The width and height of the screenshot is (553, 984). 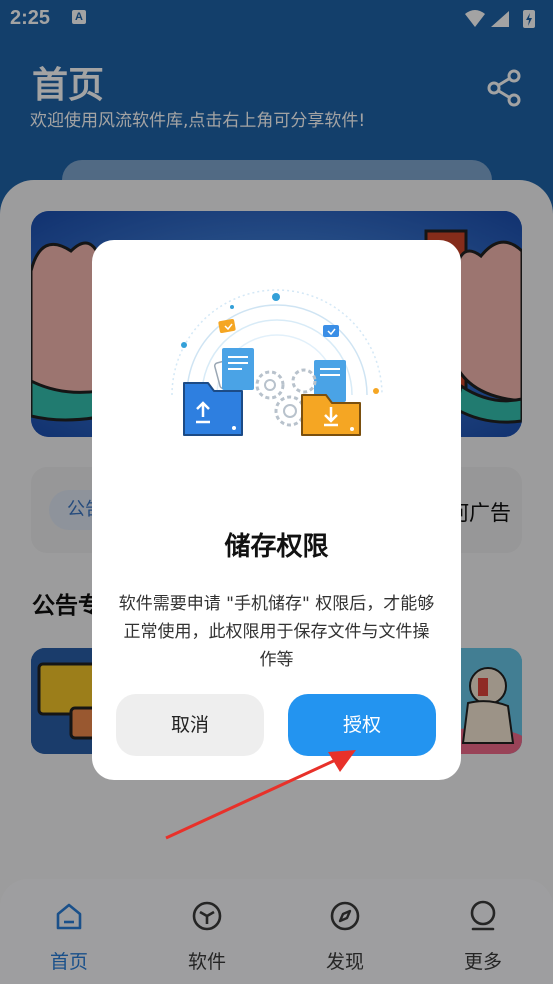 What do you see at coordinates (276, 547) in the screenshot?
I see `dialog-title: 储存权限` at bounding box center [276, 547].